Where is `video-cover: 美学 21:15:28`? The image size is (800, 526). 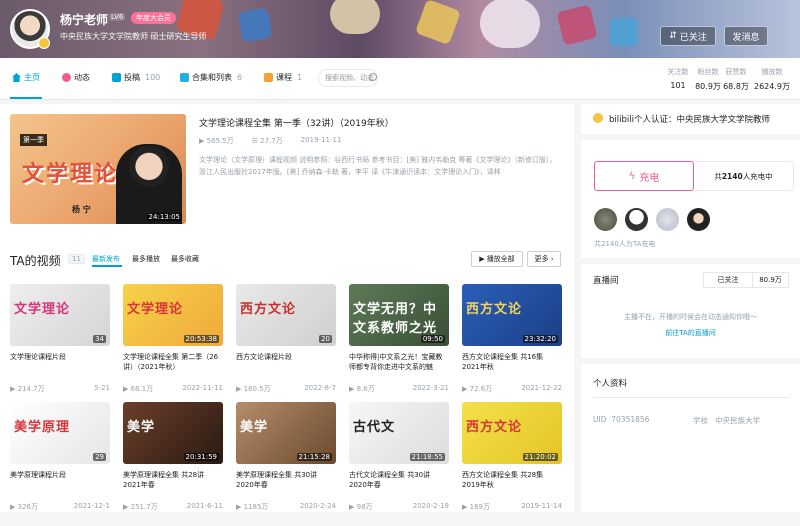
video-cover: 美学 21:15:28 is located at coordinates (286, 433).